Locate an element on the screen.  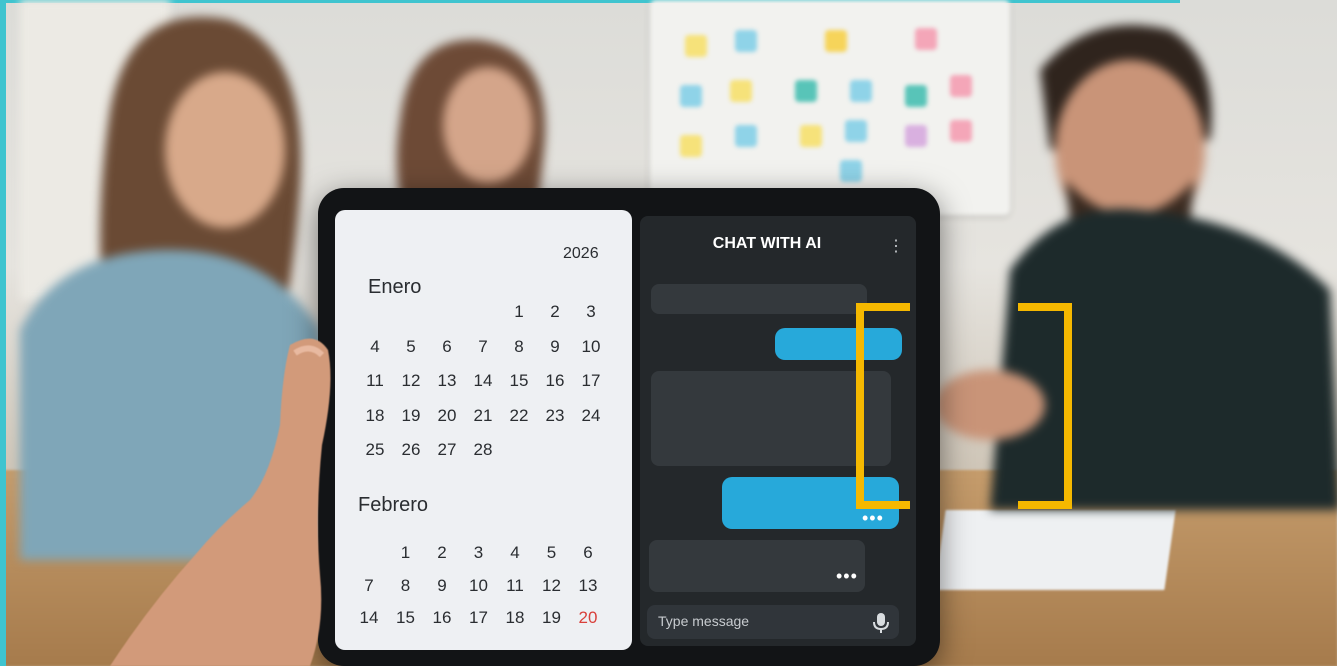
calendar-day: 22 is located at coordinates (519, 416).